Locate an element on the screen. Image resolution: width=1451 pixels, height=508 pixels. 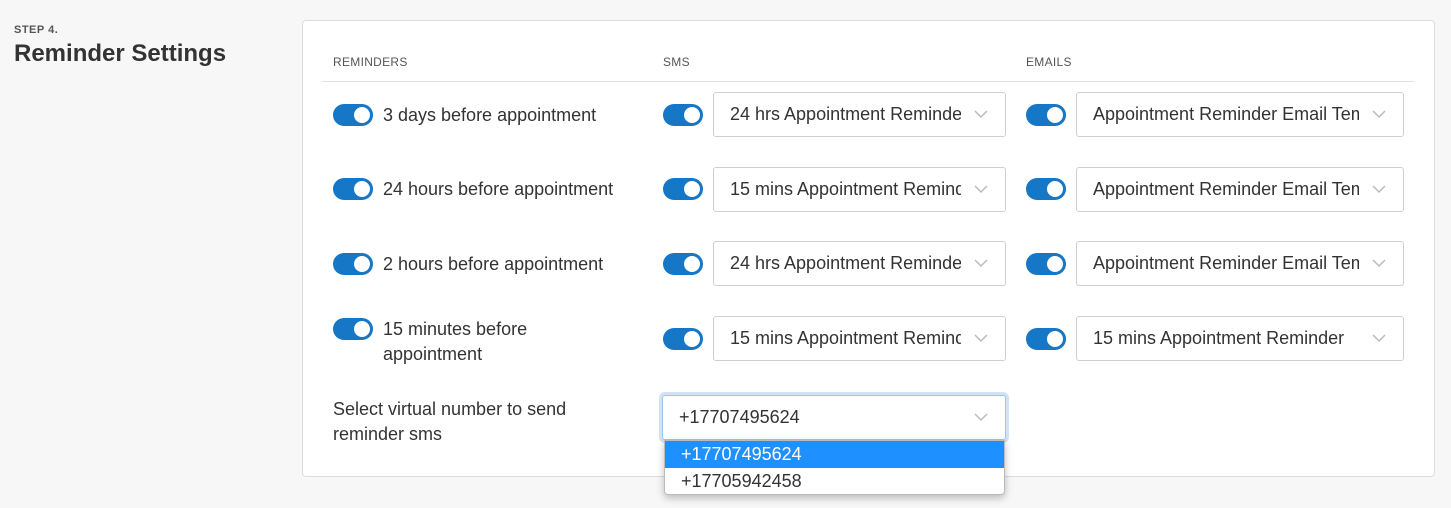
virtual-number-dropdown: +17707495624 +17705942458 is located at coordinates (834, 467).